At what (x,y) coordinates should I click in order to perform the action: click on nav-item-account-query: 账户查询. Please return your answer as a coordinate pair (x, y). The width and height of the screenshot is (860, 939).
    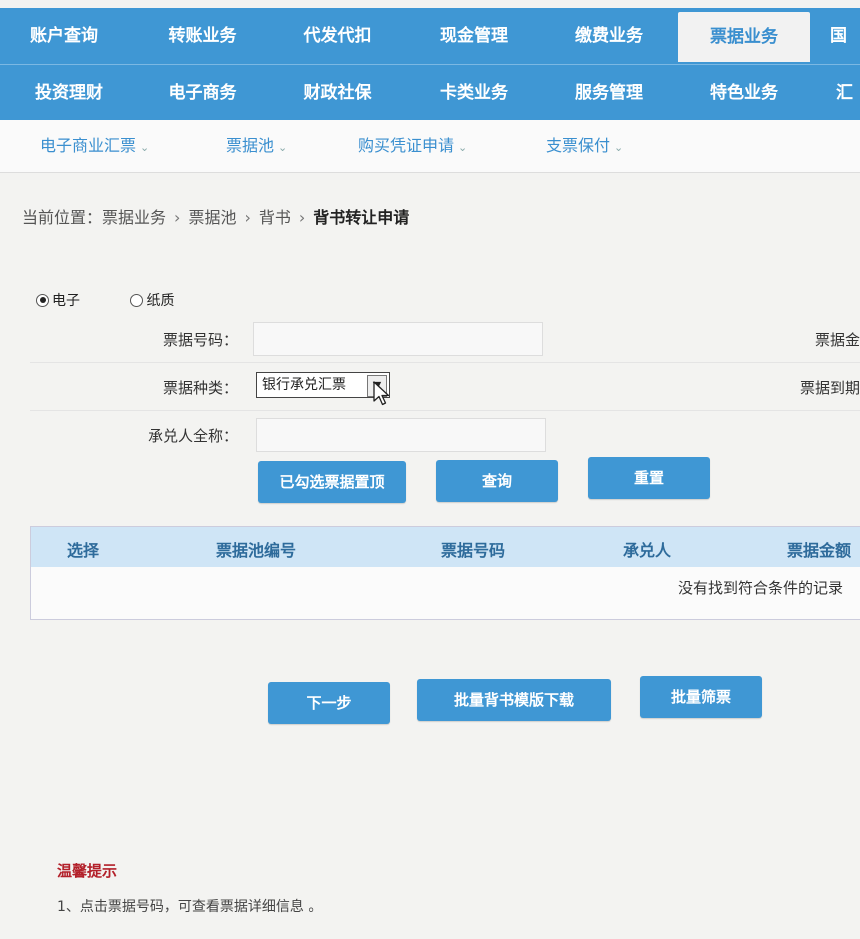
    Looking at the image, I should click on (64, 36).